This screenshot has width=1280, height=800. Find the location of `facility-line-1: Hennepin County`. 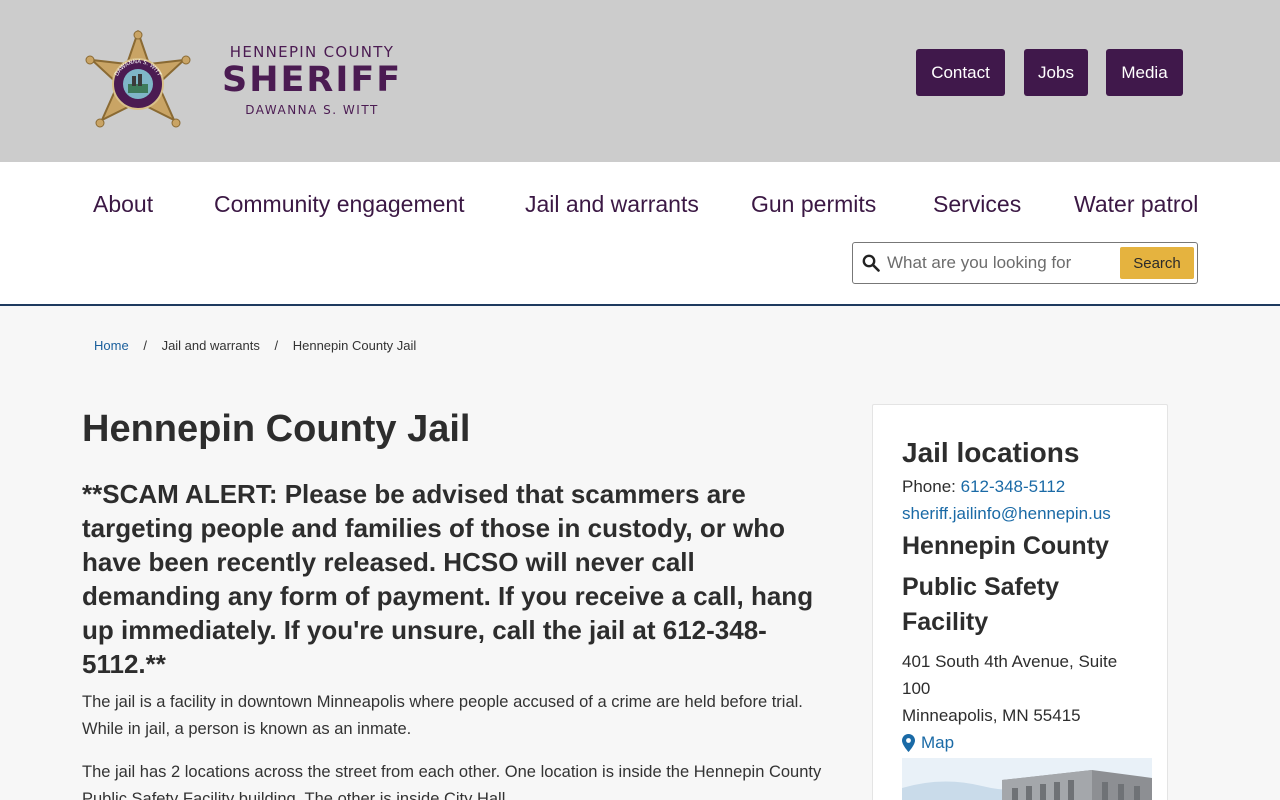

facility-line-1: Hennepin County is located at coordinates (1005, 546).